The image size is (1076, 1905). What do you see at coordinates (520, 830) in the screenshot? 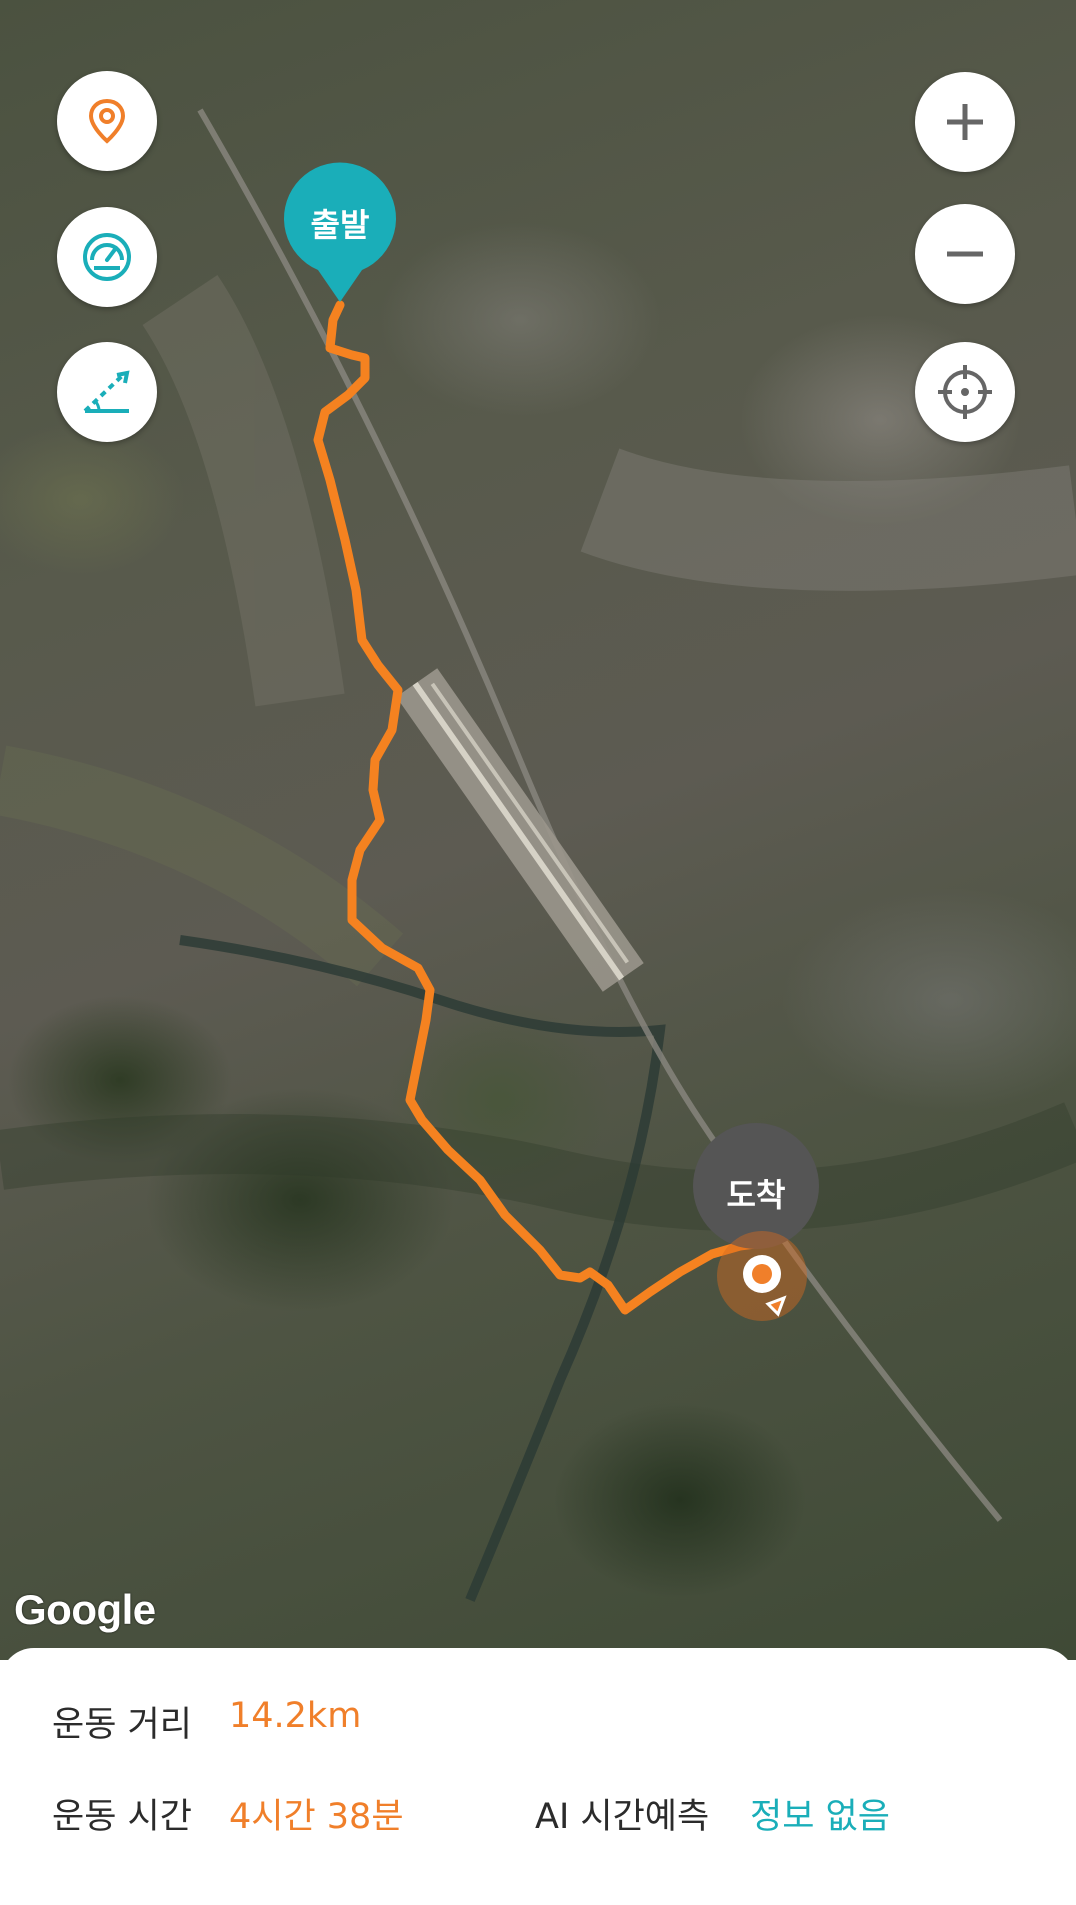
I see `airfield` at bounding box center [520, 830].